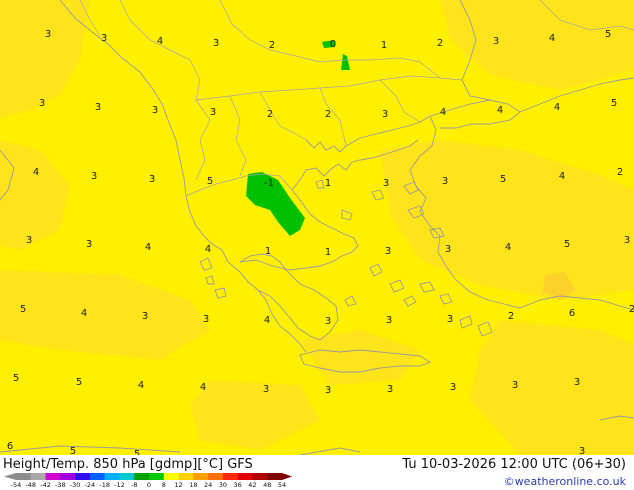  What do you see at coordinates (565, 481) in the screenshot?
I see `credit-link: ©weatheronline.co.uk` at bounding box center [565, 481].